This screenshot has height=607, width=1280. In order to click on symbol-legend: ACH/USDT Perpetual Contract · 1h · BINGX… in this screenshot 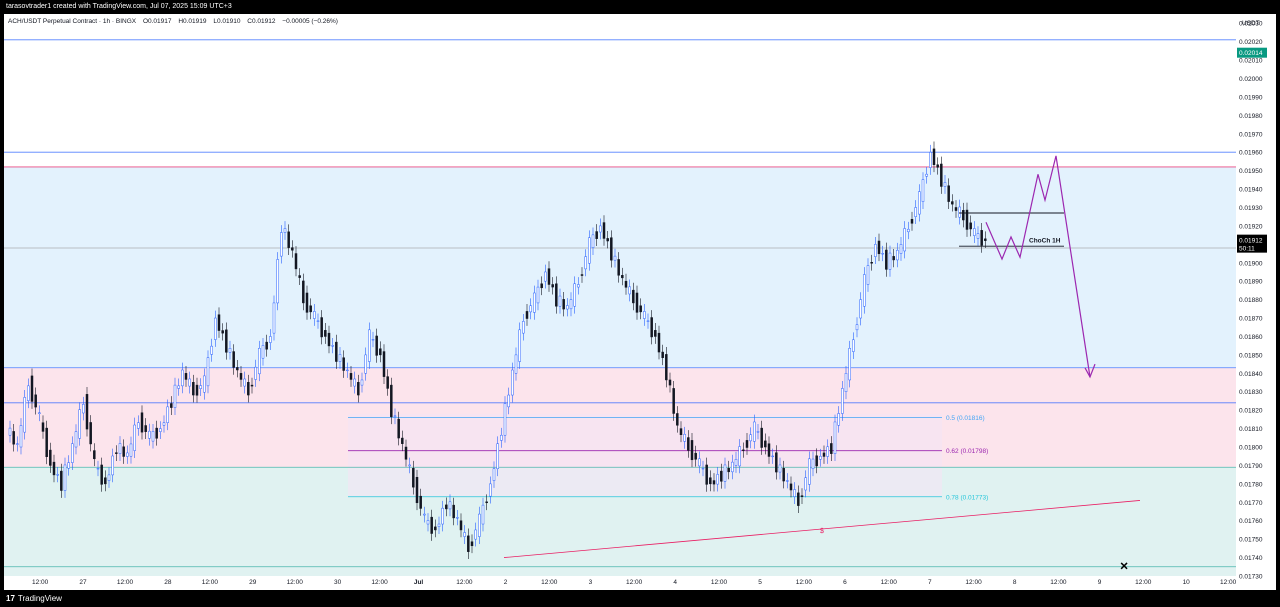, I will do `click(175, 21)`.